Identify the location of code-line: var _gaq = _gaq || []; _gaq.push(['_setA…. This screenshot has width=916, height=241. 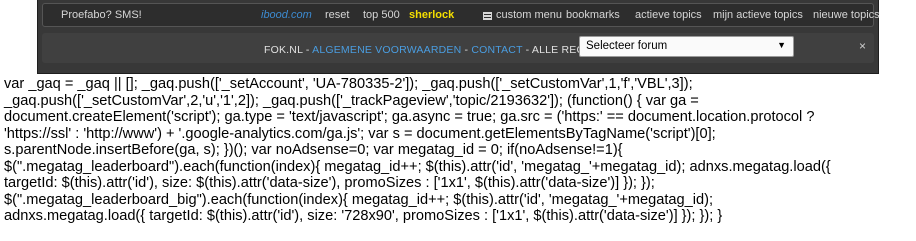
(348, 84).